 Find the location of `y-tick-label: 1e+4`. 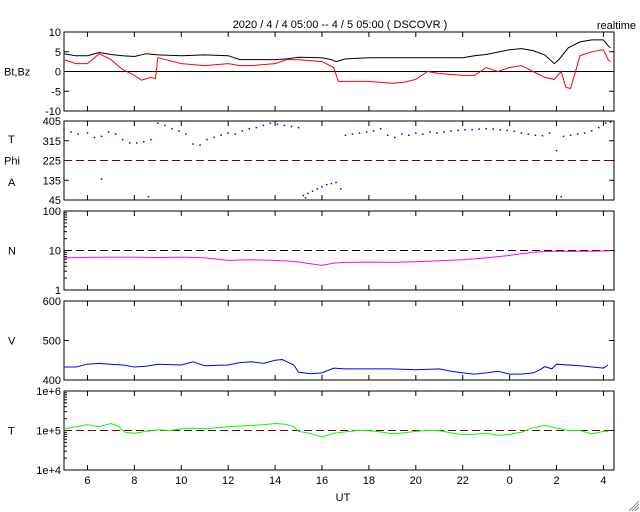

y-tick-label: 1e+4 is located at coordinates (48, 471).